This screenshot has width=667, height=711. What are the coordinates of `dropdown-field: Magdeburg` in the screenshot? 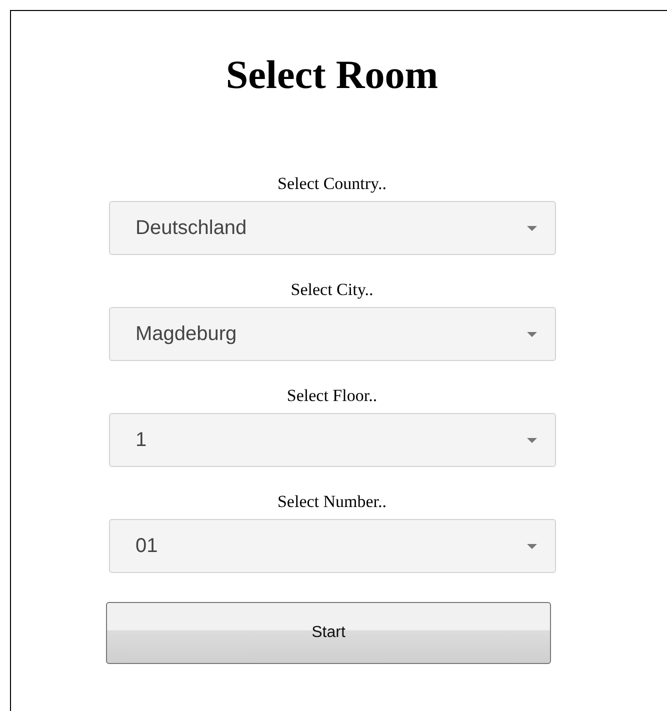 It's located at (332, 334).